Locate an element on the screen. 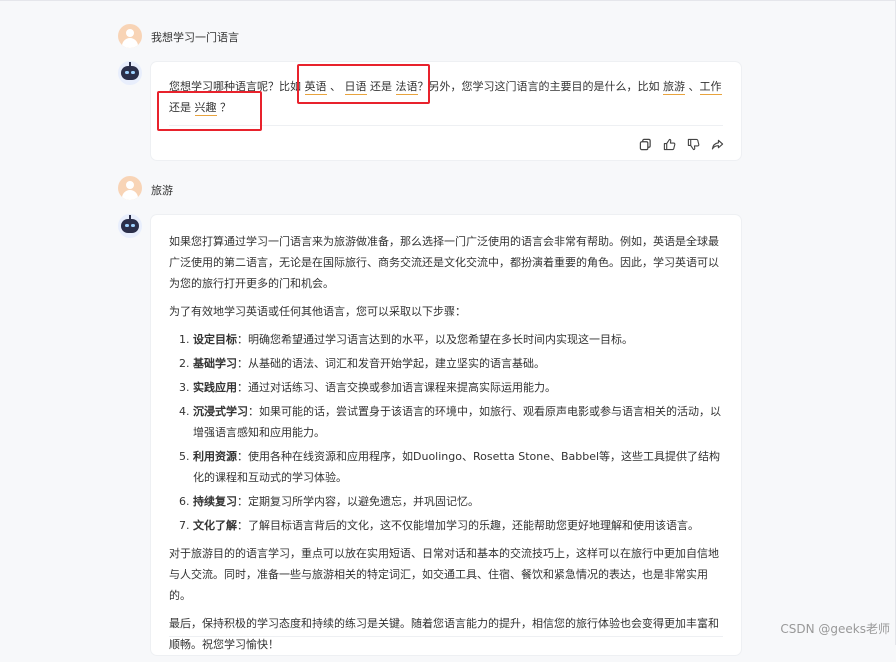  top-divider is located at coordinates (448, 0).